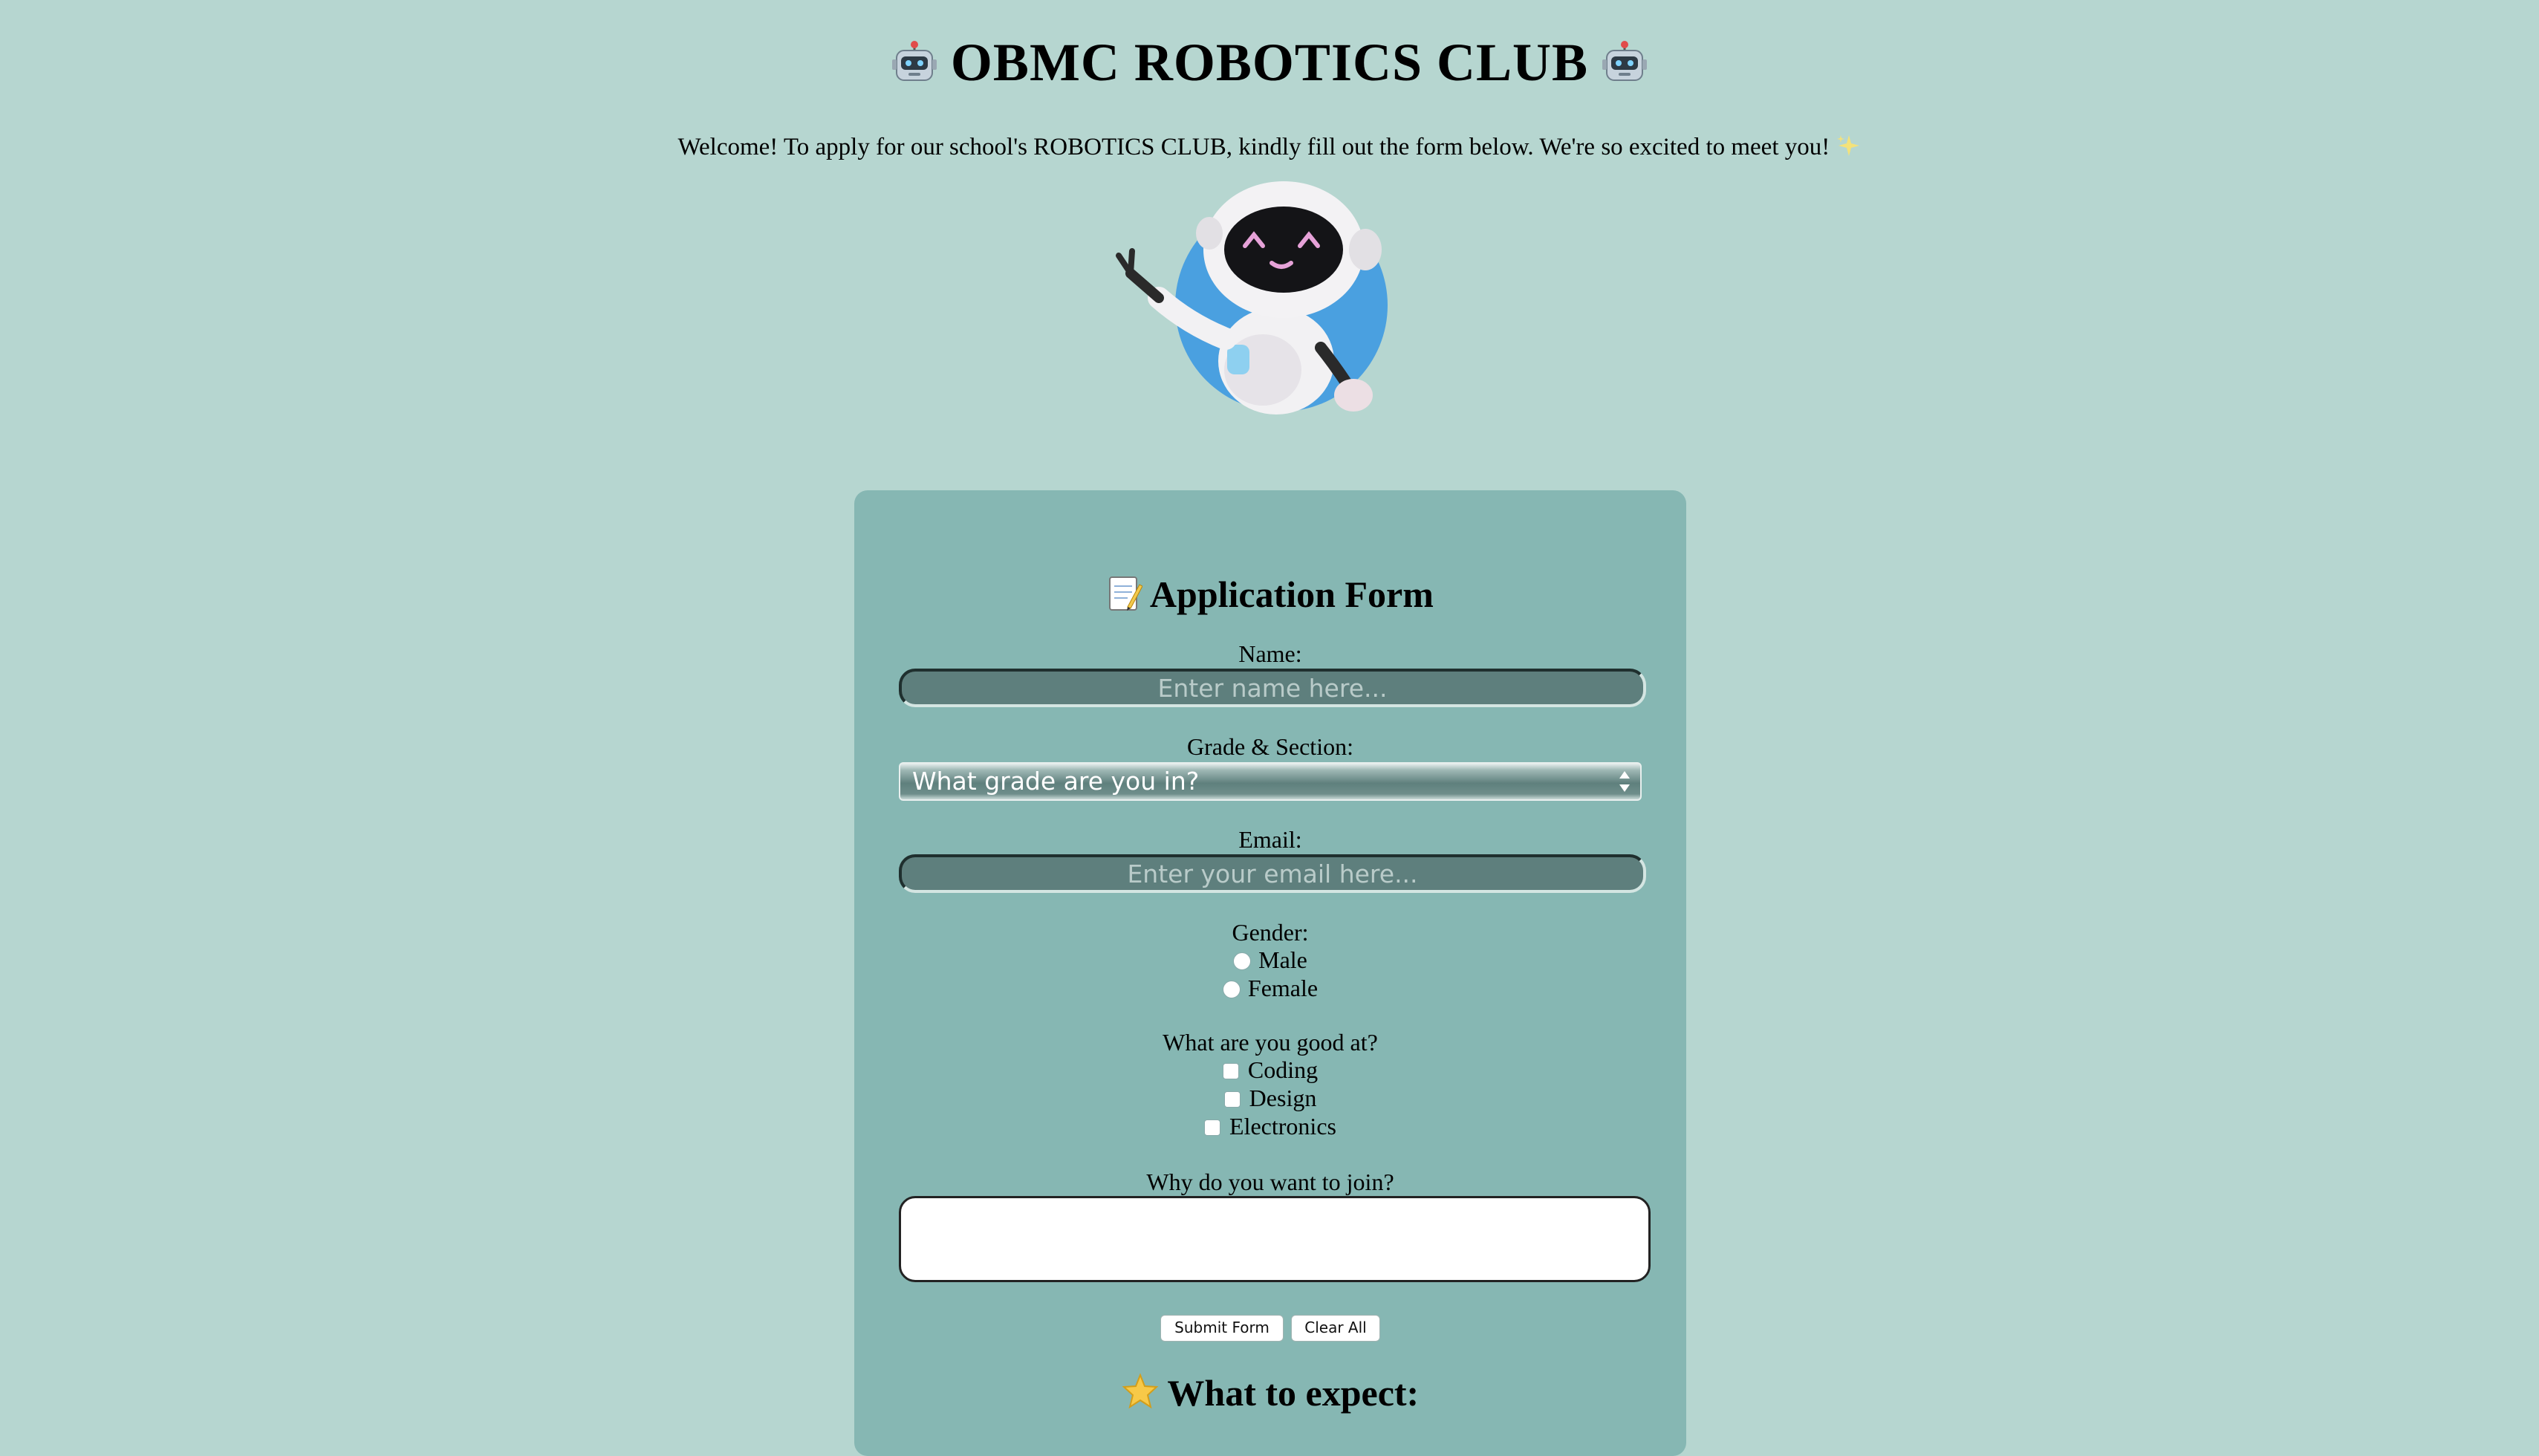 The height and width of the screenshot is (1456, 2539). What do you see at coordinates (1848, 147) in the screenshot?
I see `sparkles-icon` at bounding box center [1848, 147].